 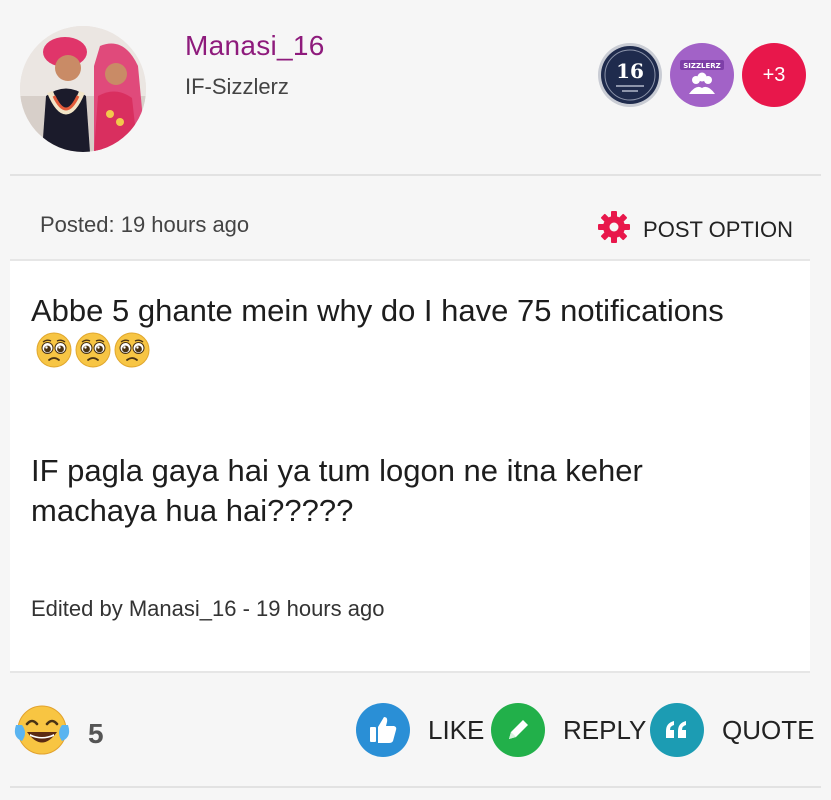 I want to click on reply-button: REPLY, so click(x=568, y=730).